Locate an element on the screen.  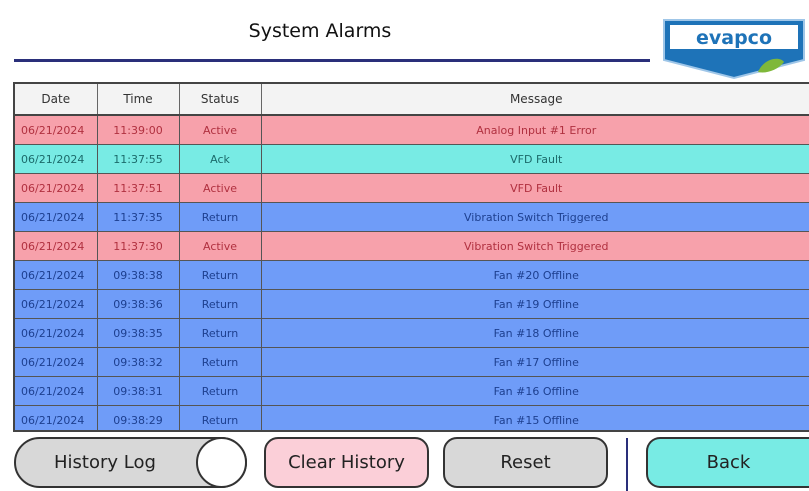
cell-message: Fan #15 Offline is located at coordinates (535, 417).